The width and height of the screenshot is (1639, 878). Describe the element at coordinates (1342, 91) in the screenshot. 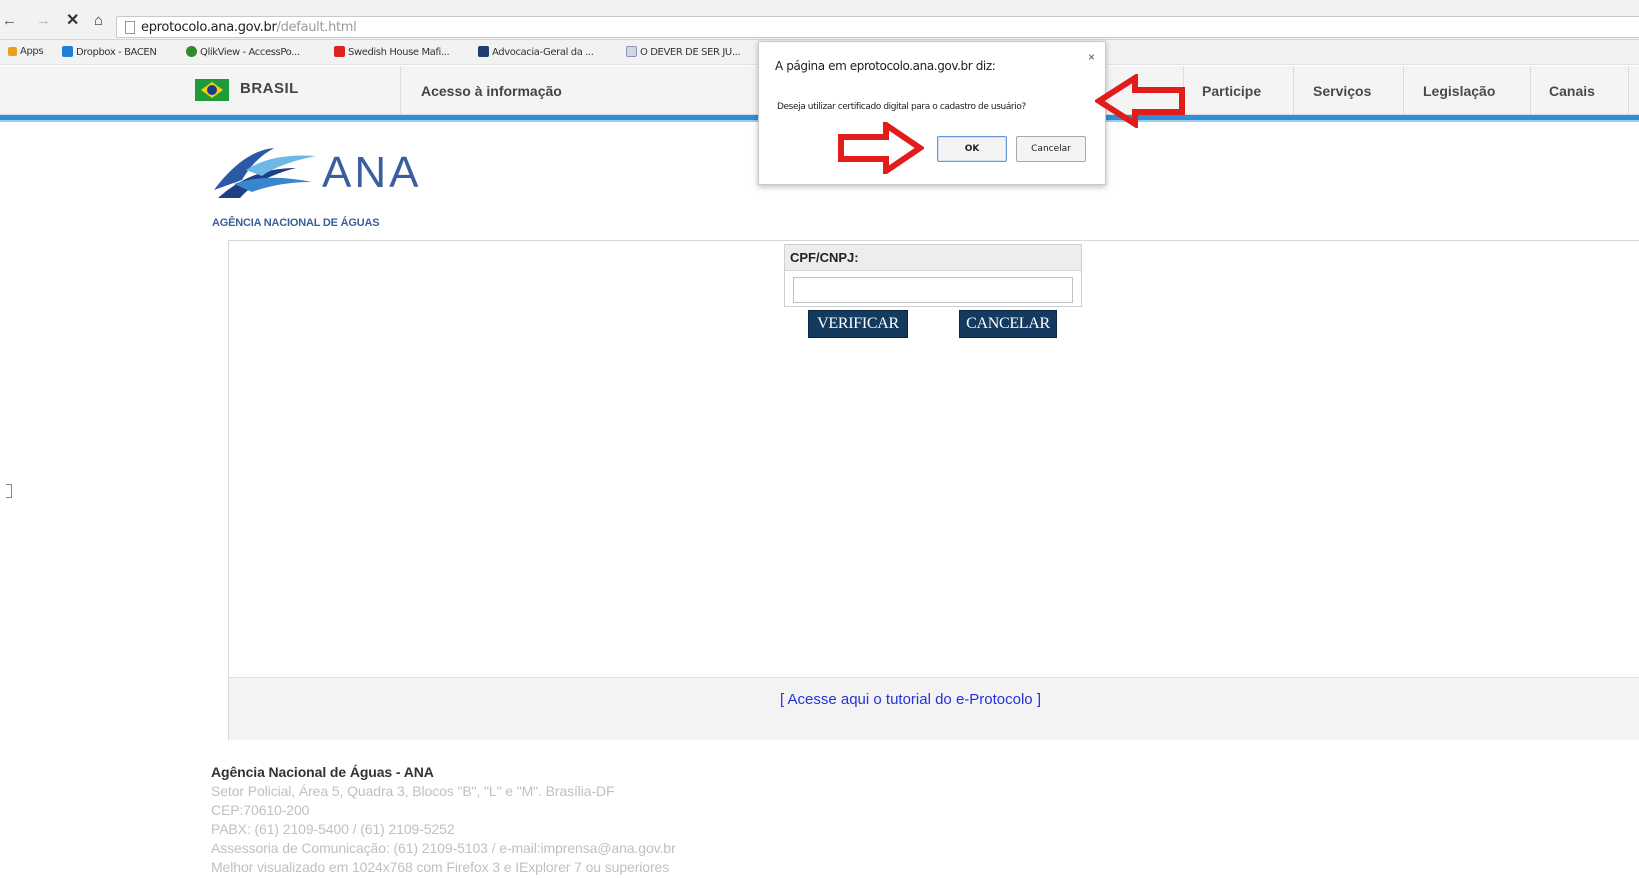

I see `nav-servicos: Serviços` at that location.